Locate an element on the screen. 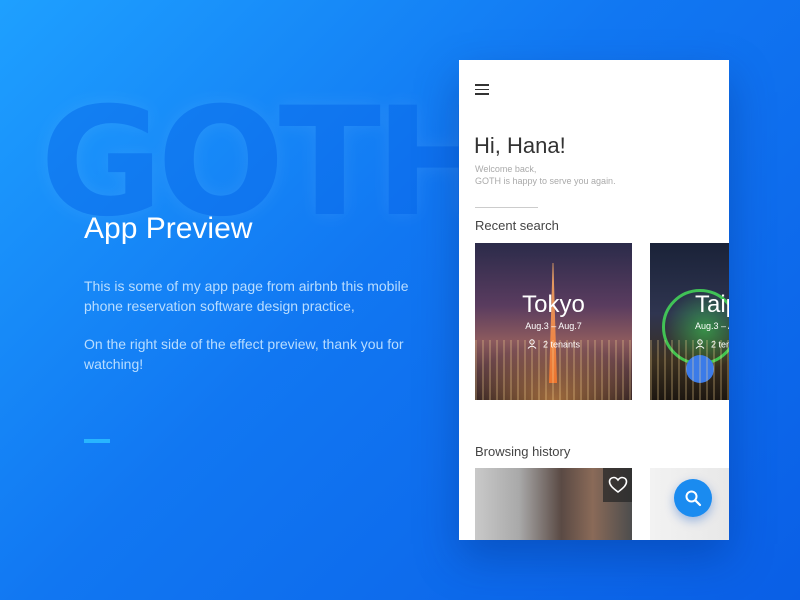  card-city: Taipei is located at coordinates (712, 304).